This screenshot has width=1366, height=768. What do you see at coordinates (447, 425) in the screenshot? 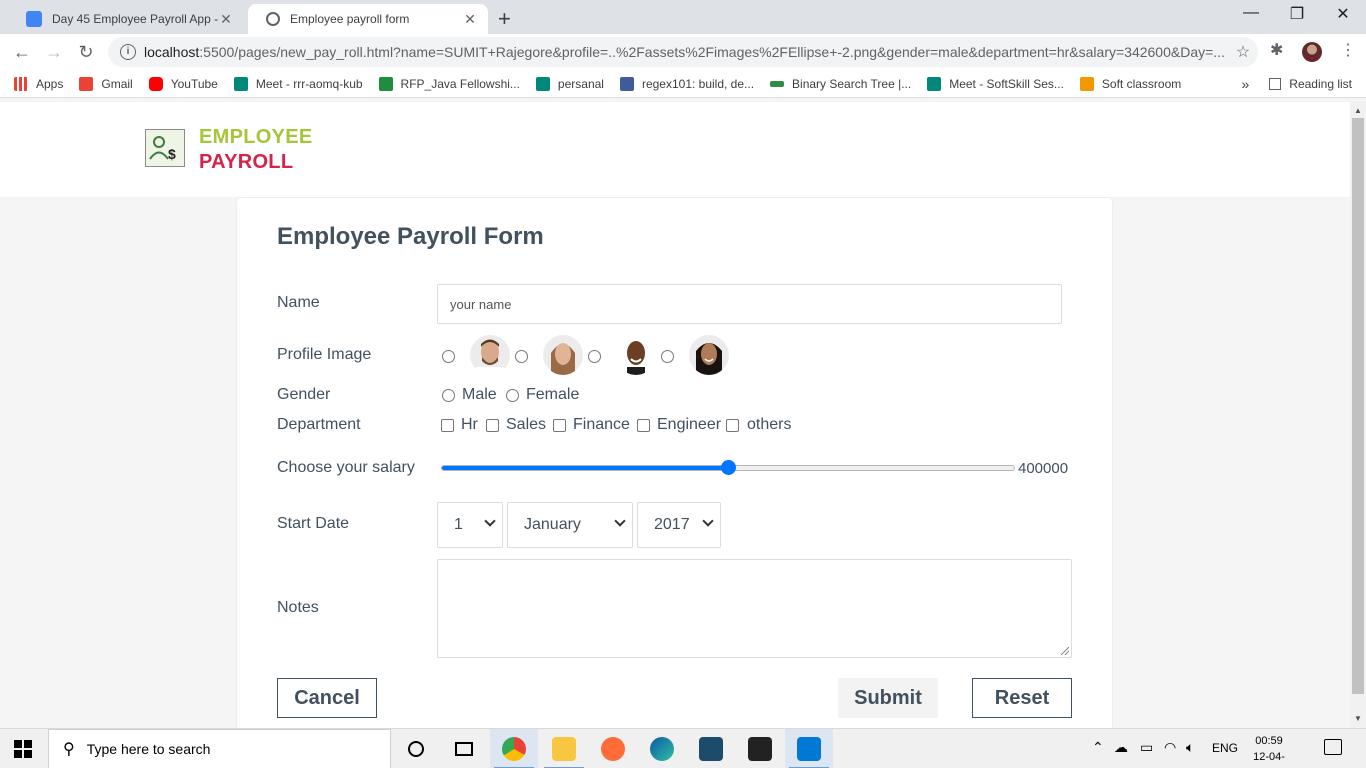
I see `dept-hr-checkbox` at bounding box center [447, 425].